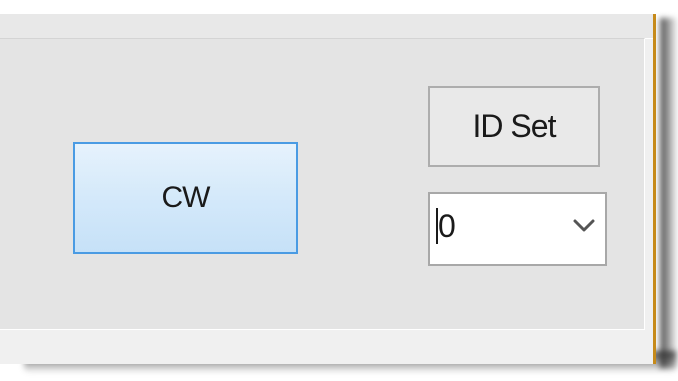 The width and height of the screenshot is (678, 381). Describe the element at coordinates (517, 229) in the screenshot. I see `id-select-dropdown: 0` at that location.